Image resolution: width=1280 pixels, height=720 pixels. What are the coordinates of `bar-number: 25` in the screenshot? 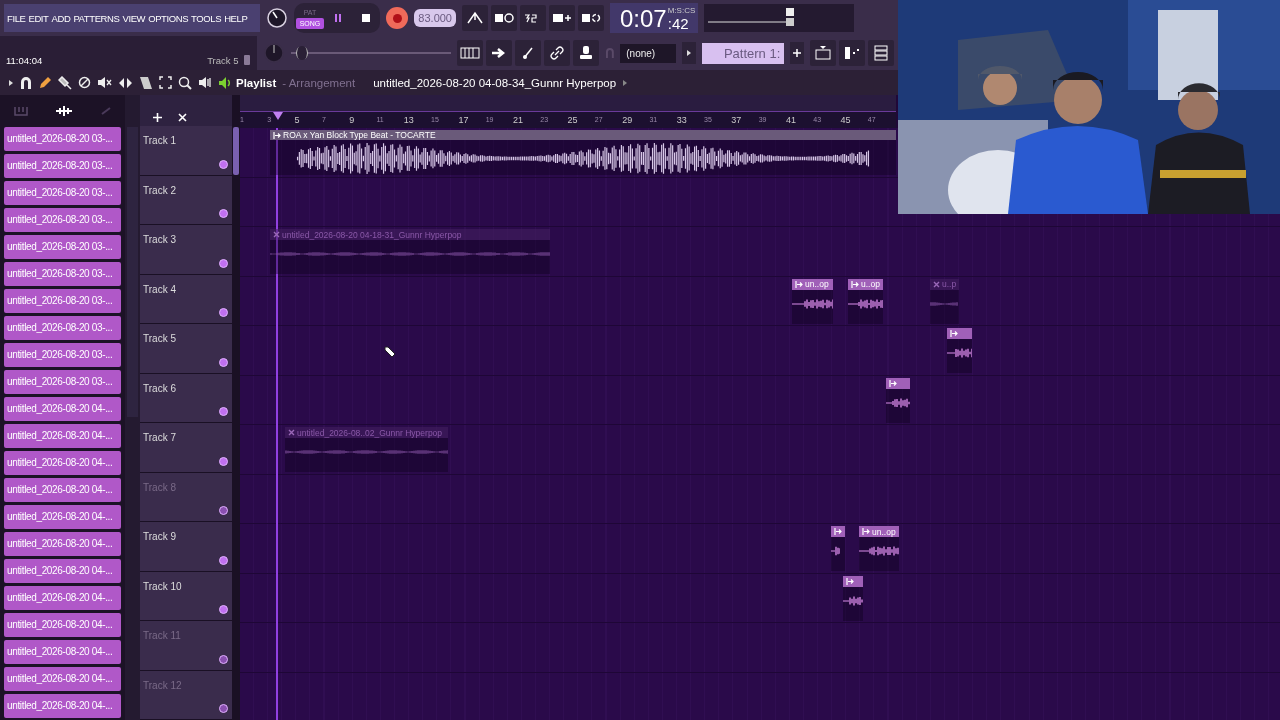 It's located at (572, 120).